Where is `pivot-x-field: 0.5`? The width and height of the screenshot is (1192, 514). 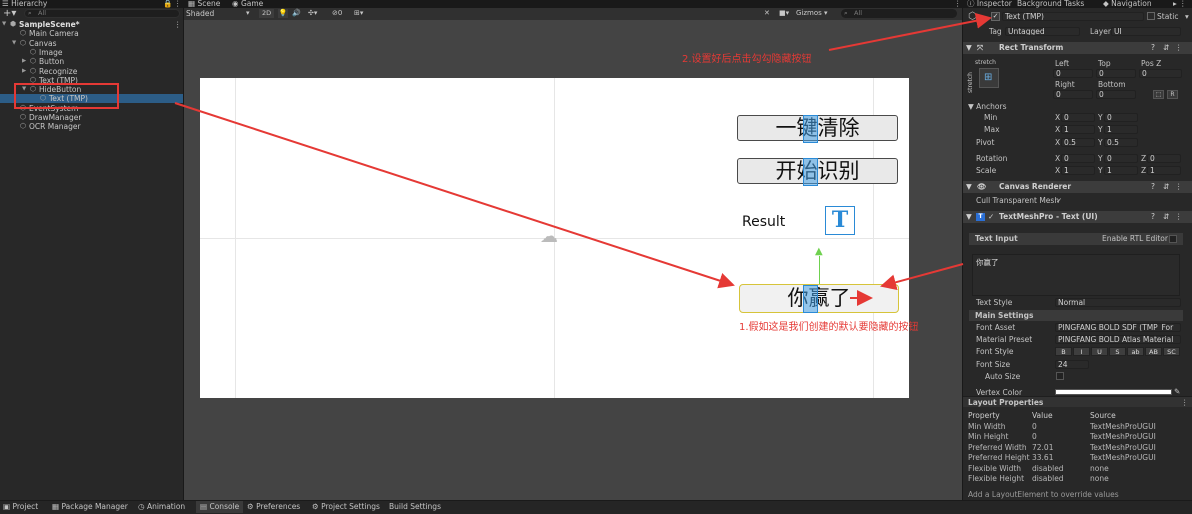
pivot-x-field: 0.5 is located at coordinates (1078, 142).